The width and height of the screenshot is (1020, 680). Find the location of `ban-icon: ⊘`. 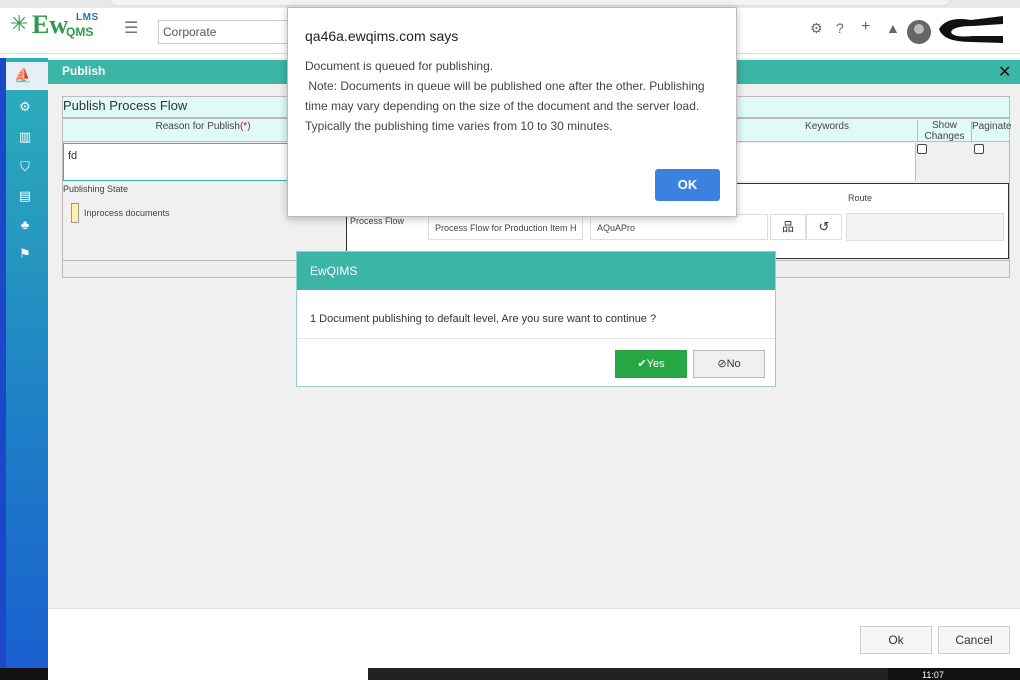

ban-icon: ⊘ is located at coordinates (722, 364).